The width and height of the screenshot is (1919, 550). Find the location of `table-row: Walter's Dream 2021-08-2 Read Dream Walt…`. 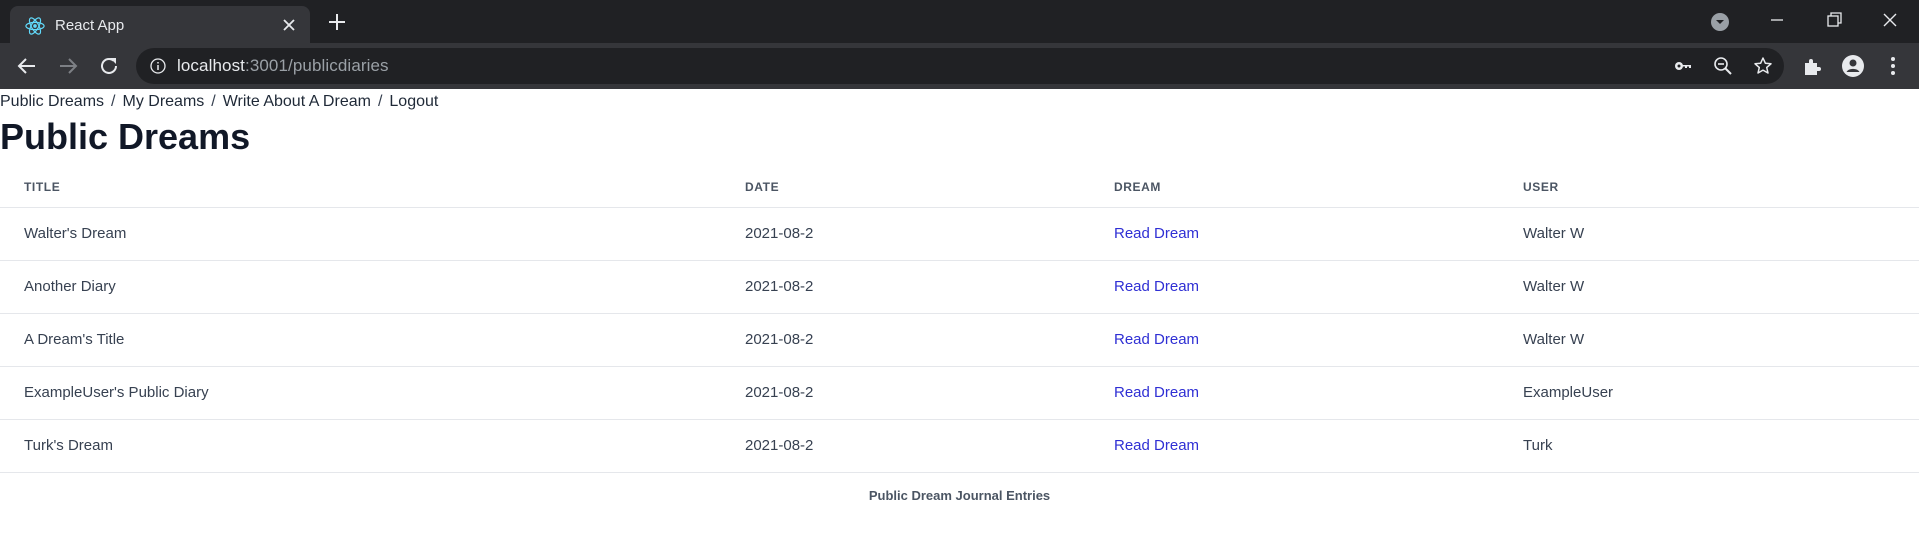

table-row: Walter's Dream 2021-08-2 Read Dream Walt… is located at coordinates (959, 234).